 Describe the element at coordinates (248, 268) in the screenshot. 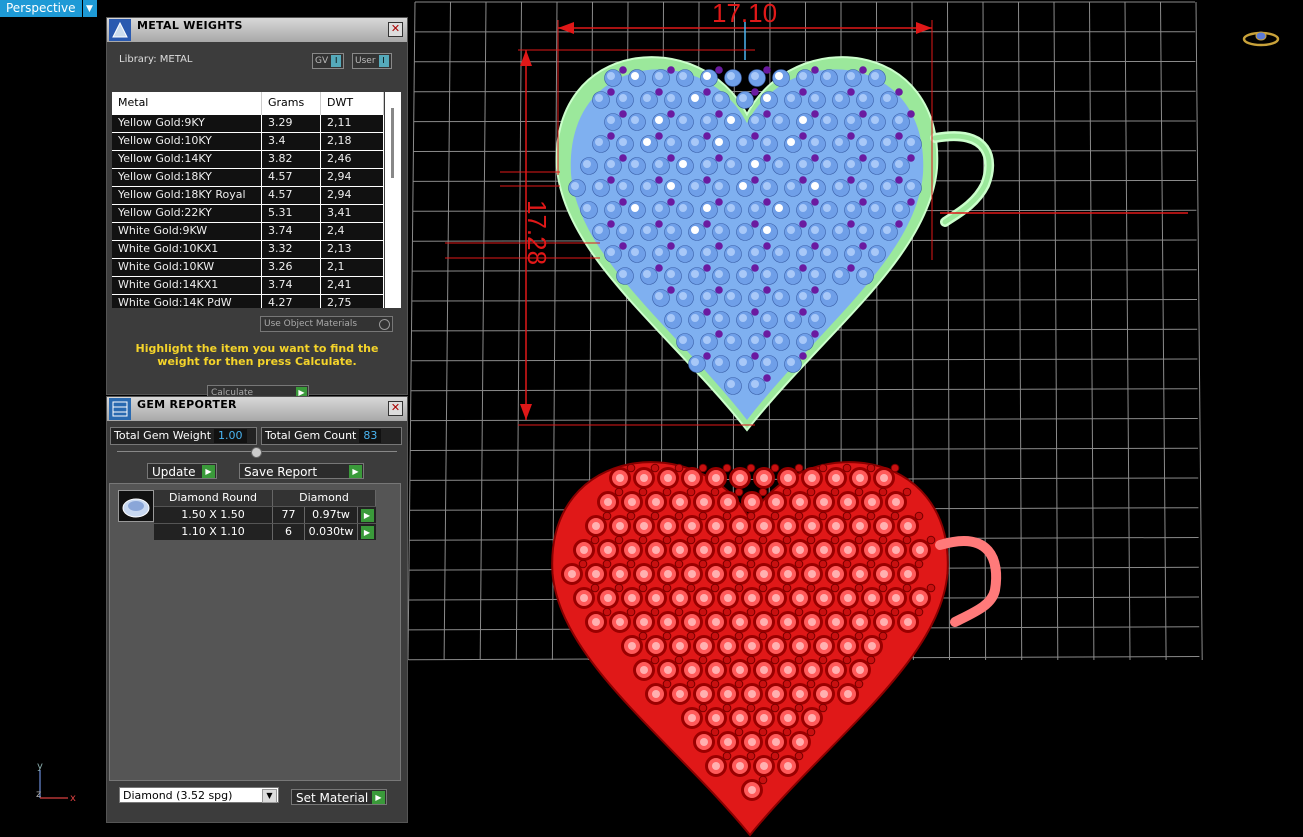

I see `table-row: White Gold:10KW 3.26 2,1` at that location.